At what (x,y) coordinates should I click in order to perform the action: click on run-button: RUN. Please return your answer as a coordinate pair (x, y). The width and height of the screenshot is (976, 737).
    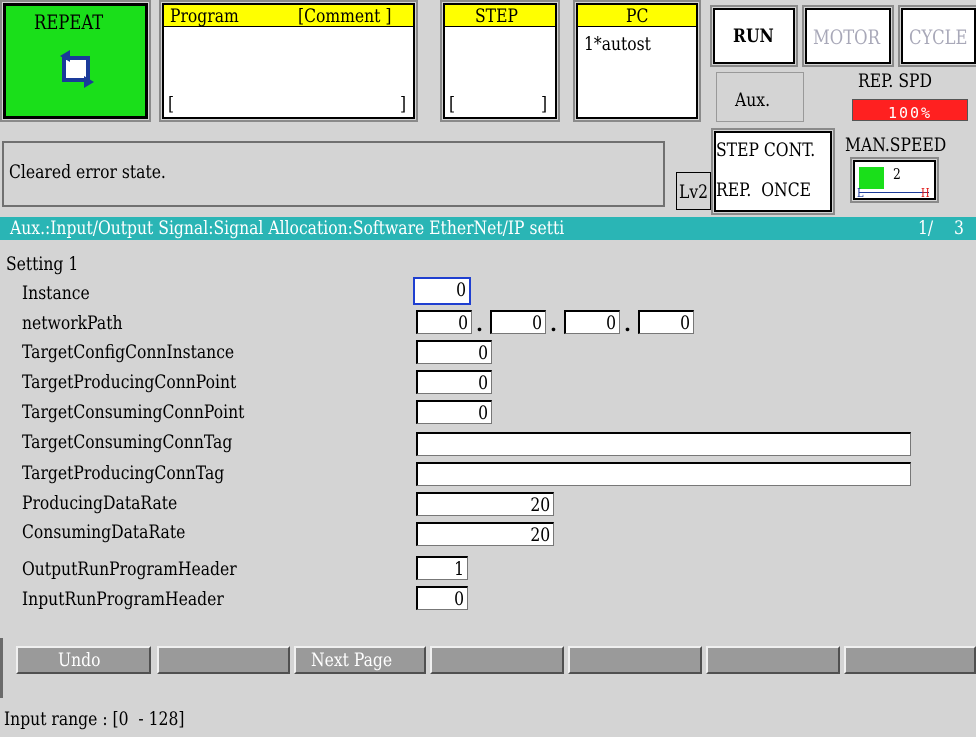
    Looking at the image, I should click on (754, 36).